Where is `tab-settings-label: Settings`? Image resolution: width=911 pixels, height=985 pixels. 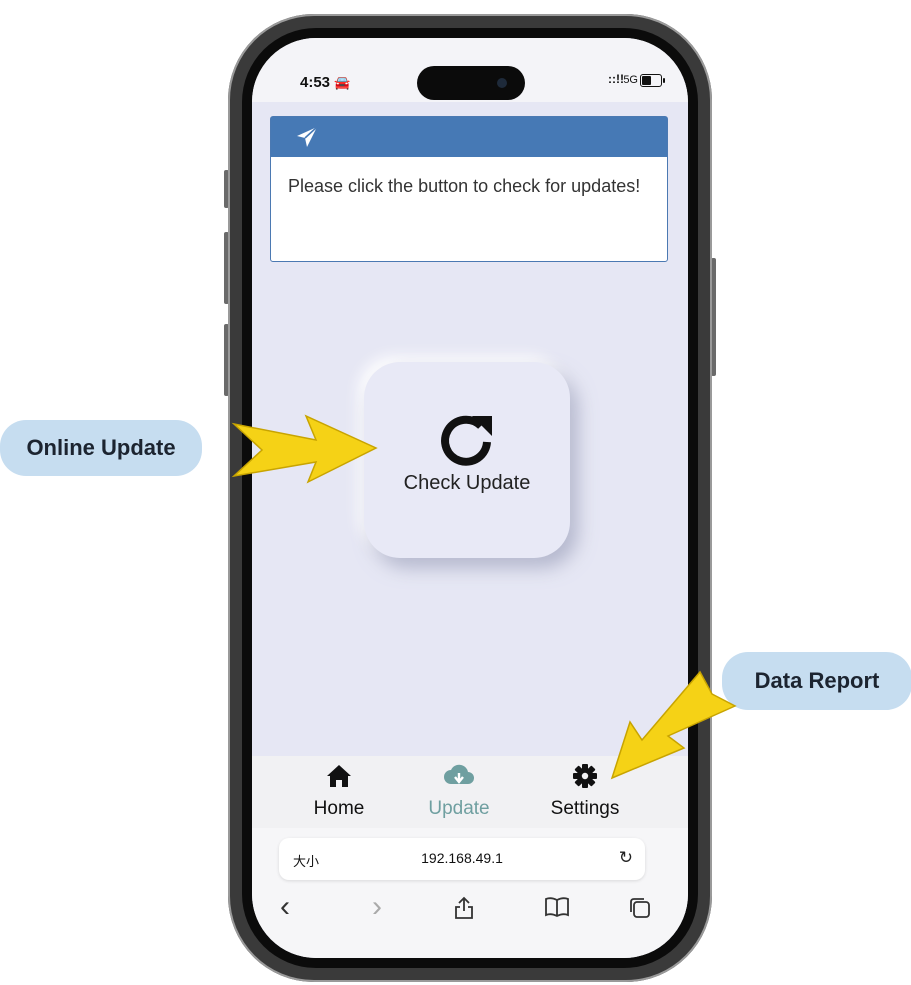 tab-settings-label: Settings is located at coordinates (585, 808).